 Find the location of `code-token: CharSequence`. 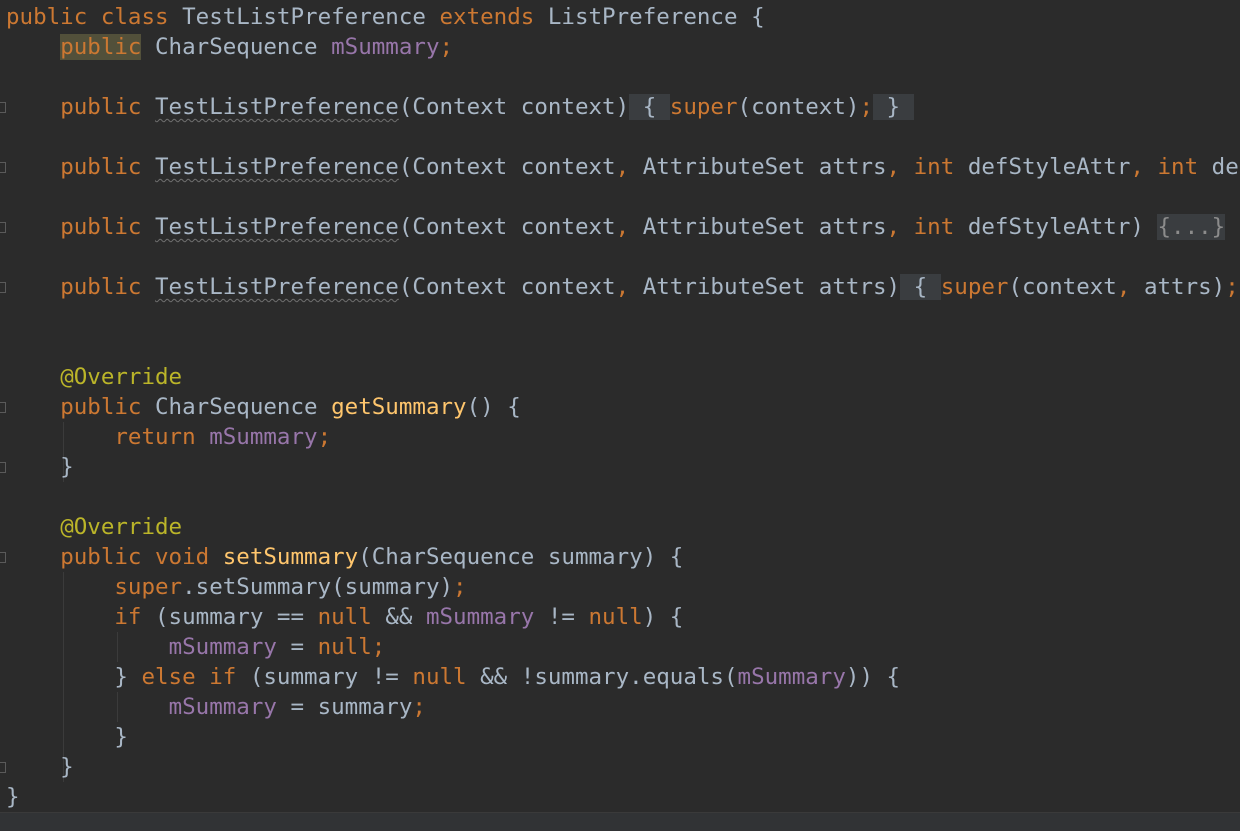

code-token: CharSequence is located at coordinates (236, 47).